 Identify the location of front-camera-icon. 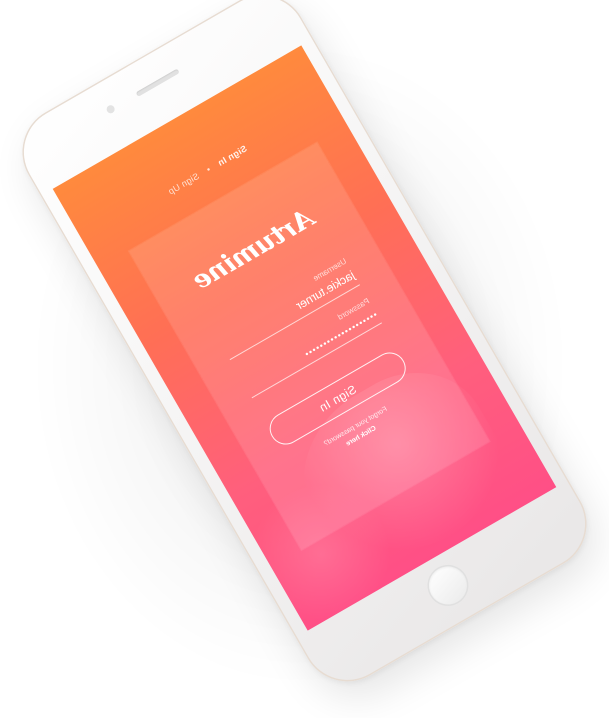
(110, 109).